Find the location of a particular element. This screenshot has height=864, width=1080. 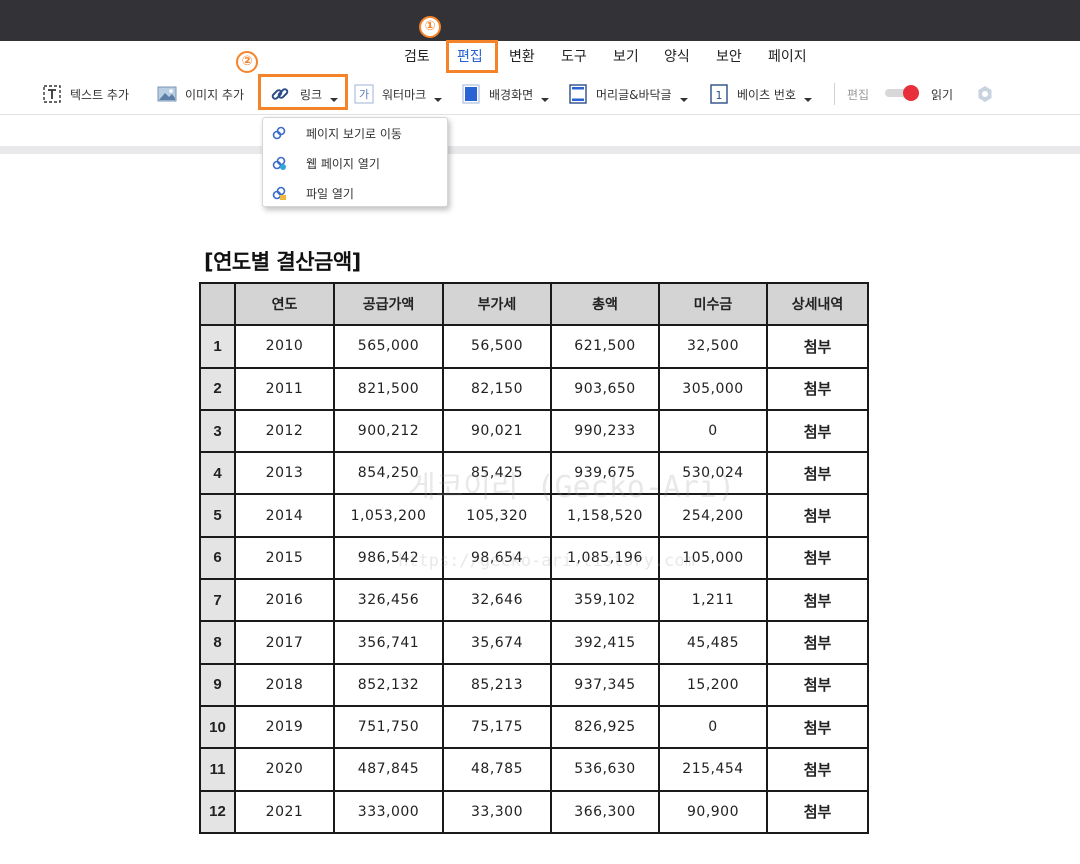

receivable-cell: 254,200 is located at coordinates (713, 515).